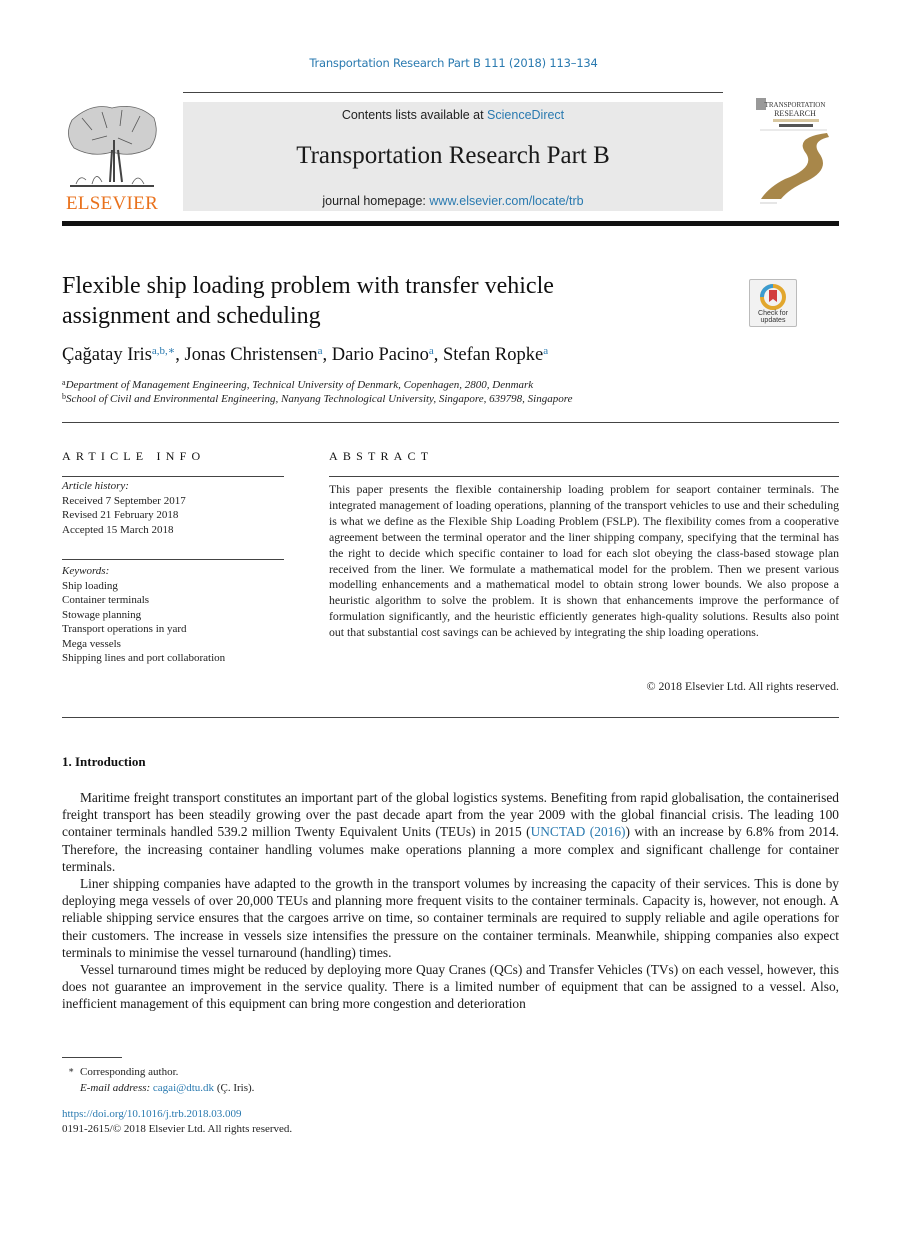 The image size is (907, 1238). I want to click on footnote-star: ∗, so click(71, 1070).